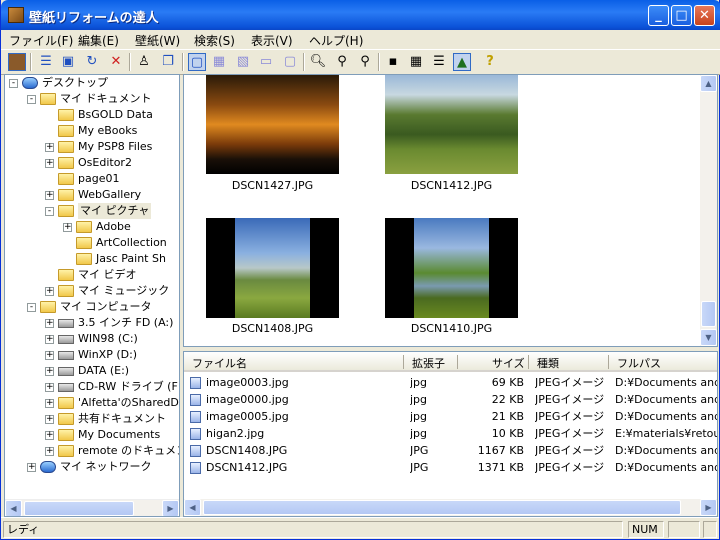 This screenshot has width=720, height=540. I want to click on column-header-type: 種類, so click(548, 363).